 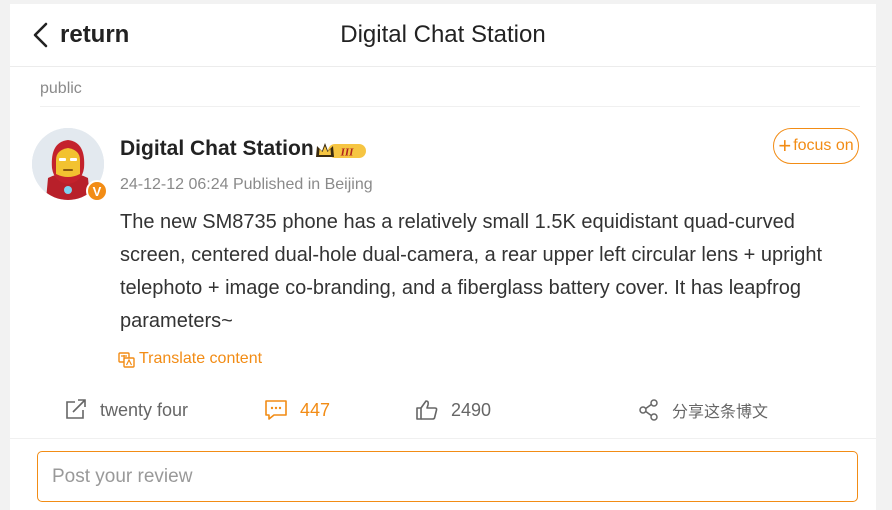 I want to click on share-icon, so click(x=648, y=410).